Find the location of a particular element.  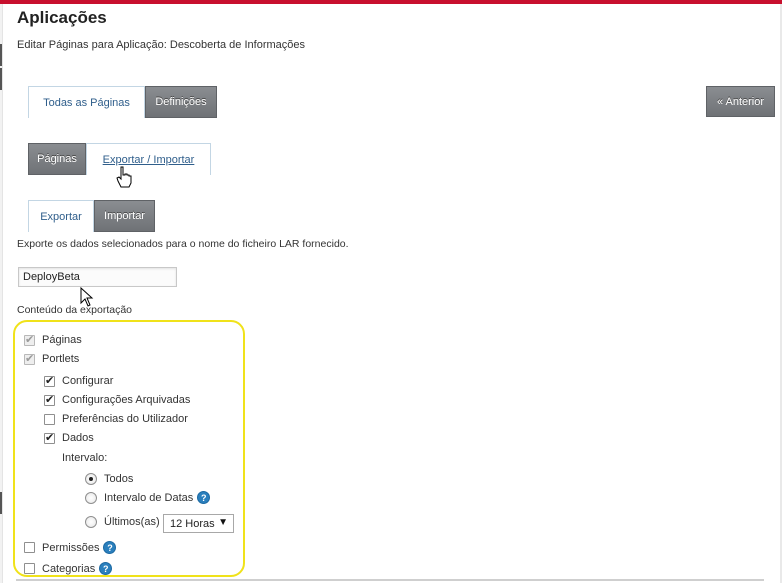

option-label: Últimos(as) is located at coordinates (132, 522).